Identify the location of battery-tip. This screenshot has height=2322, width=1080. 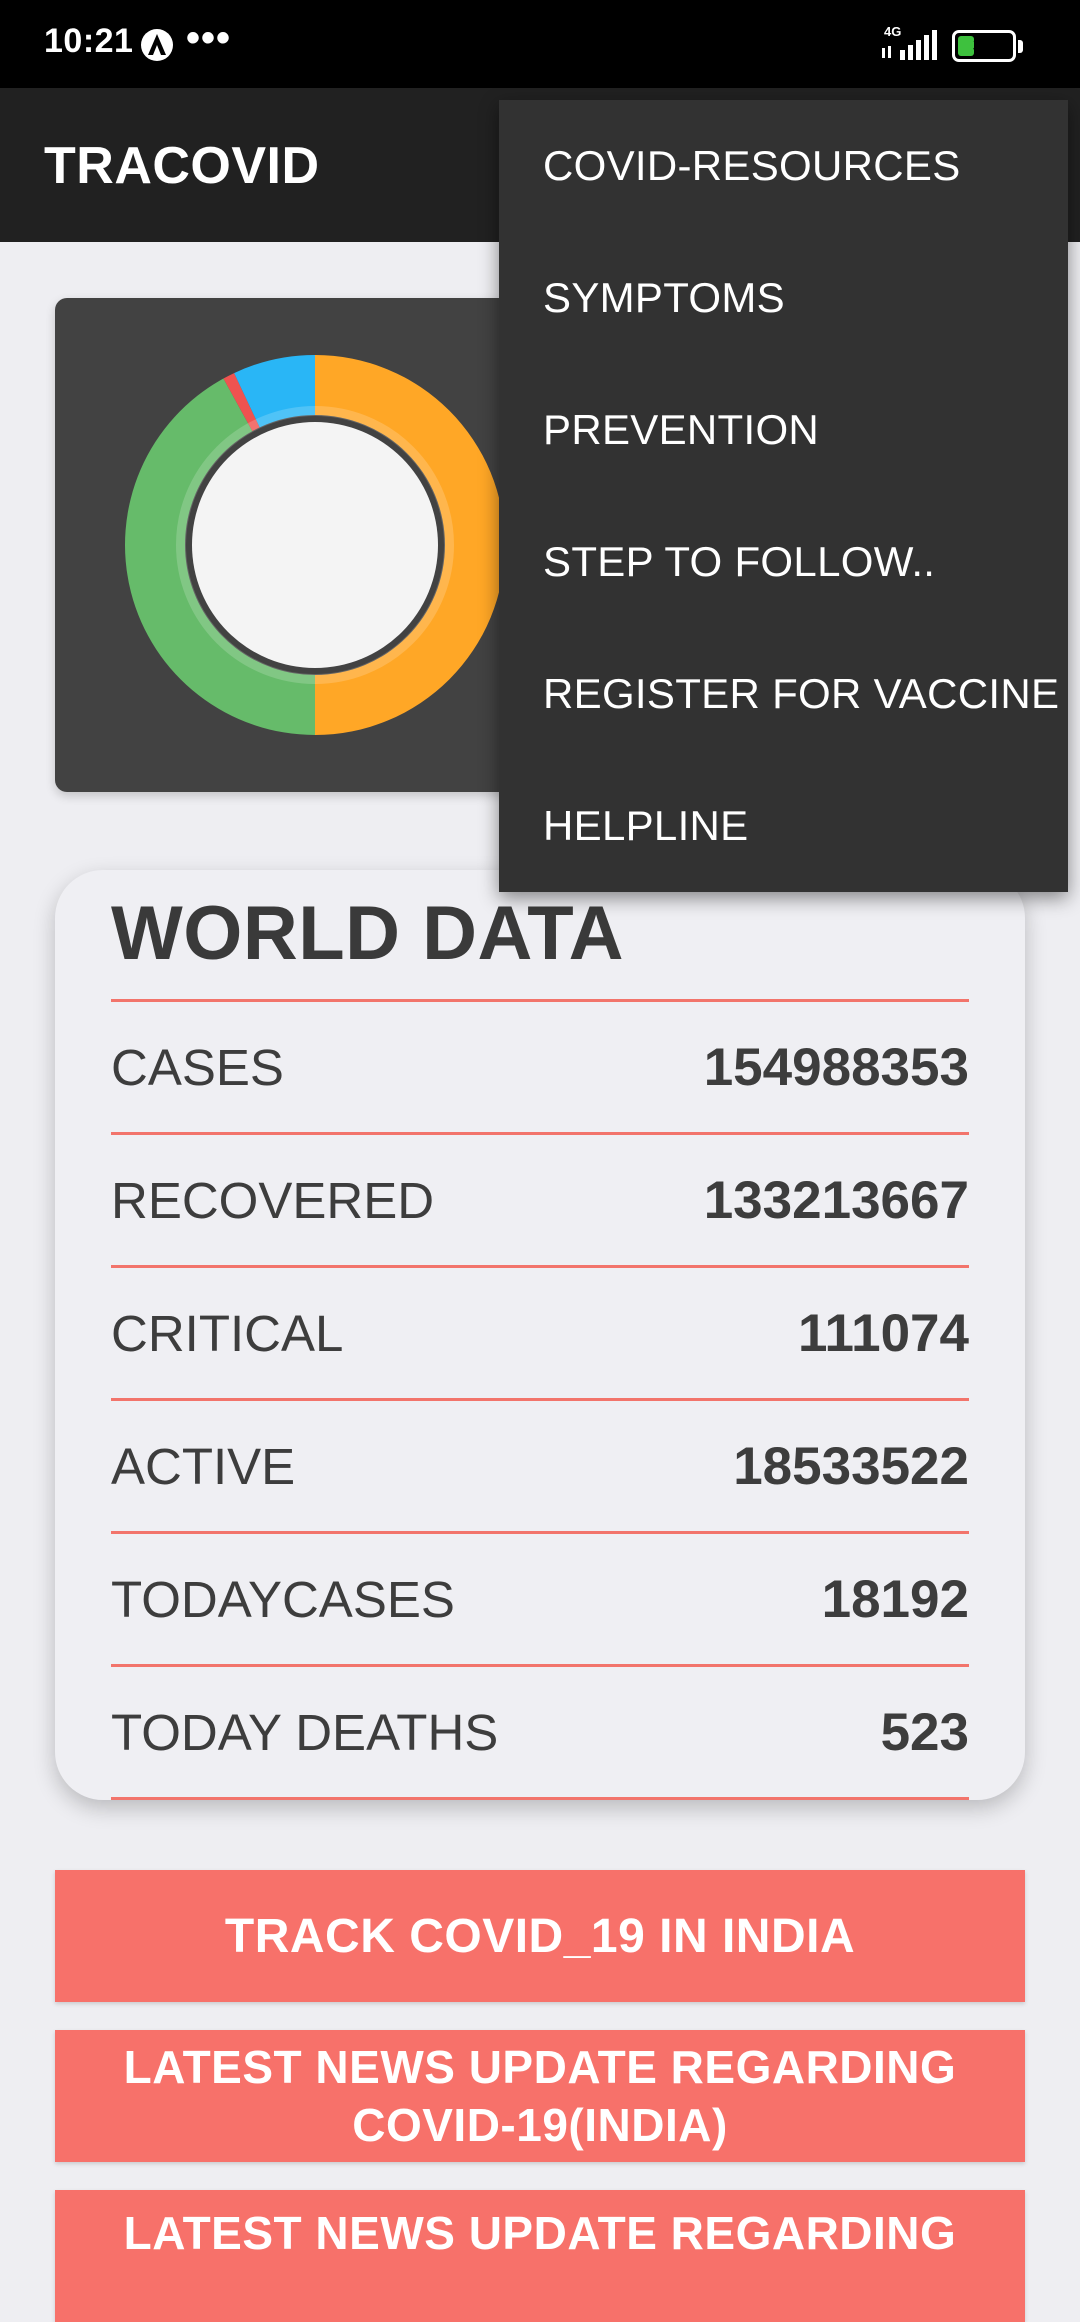
(1020, 46).